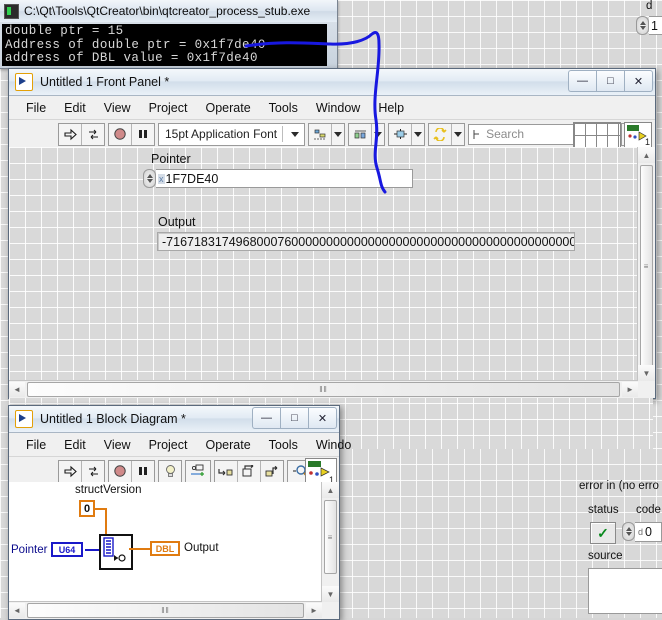  I want to click on memory-to-value-icon, so click(116, 552).